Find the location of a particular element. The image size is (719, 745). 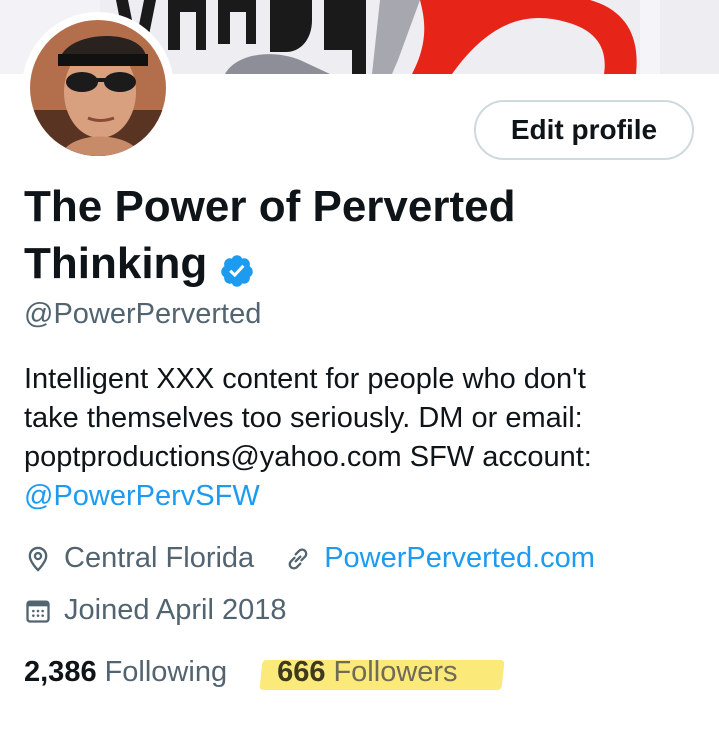

joined-item: Joined April 2018 is located at coordinates (155, 610).